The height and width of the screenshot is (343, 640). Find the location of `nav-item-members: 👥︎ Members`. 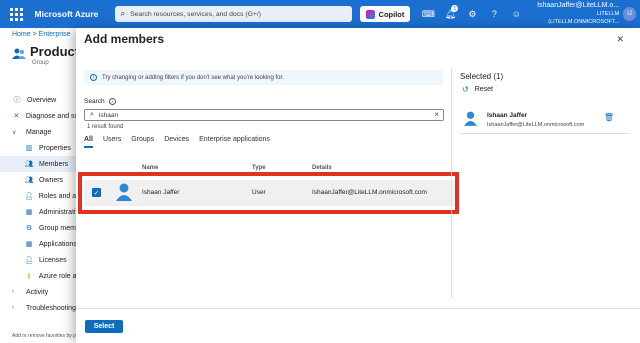

nav-item-members: 👥︎ Members is located at coordinates (40, 164).